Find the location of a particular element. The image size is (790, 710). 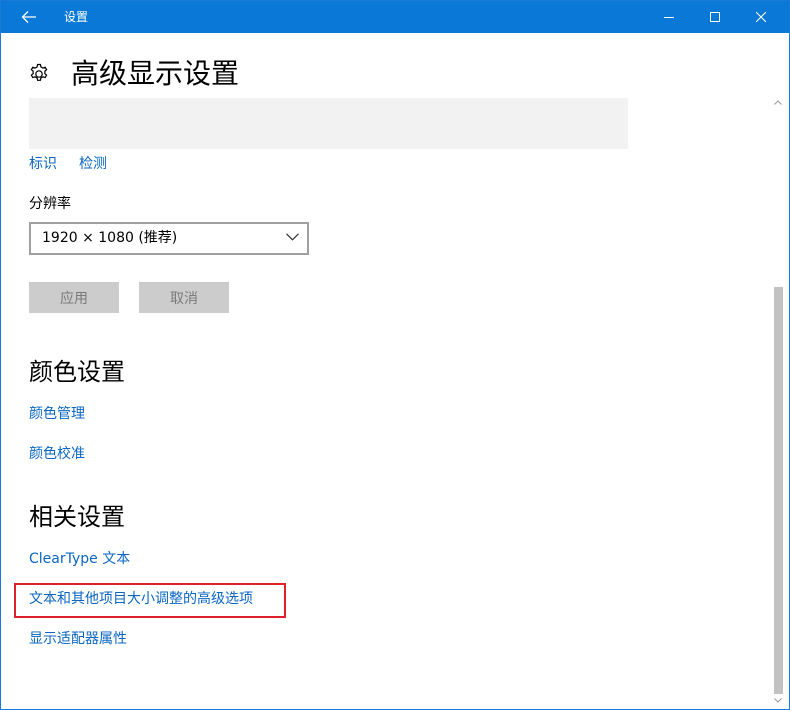

identify-link: 标识 is located at coordinates (43, 164).